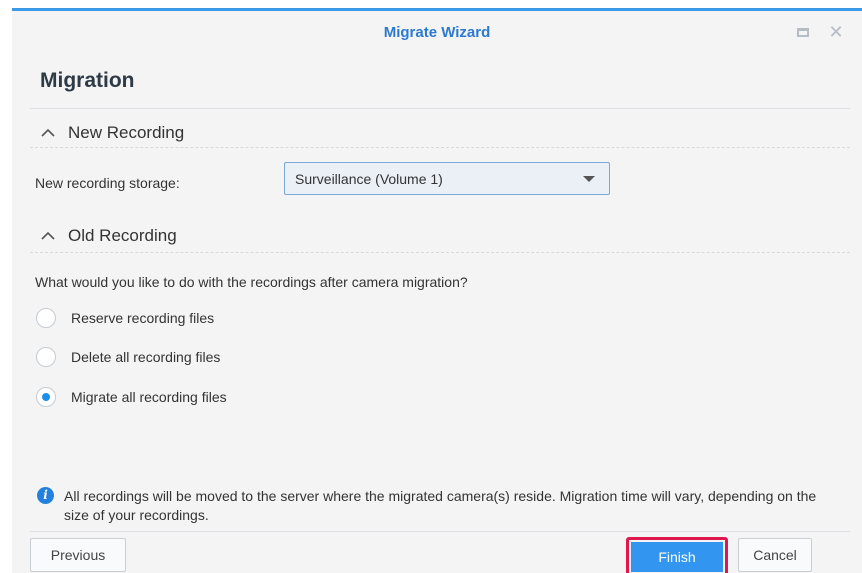 This screenshot has height=573, width=862. What do you see at coordinates (143, 318) in the screenshot?
I see `radio-label: Reserve recording files` at bounding box center [143, 318].